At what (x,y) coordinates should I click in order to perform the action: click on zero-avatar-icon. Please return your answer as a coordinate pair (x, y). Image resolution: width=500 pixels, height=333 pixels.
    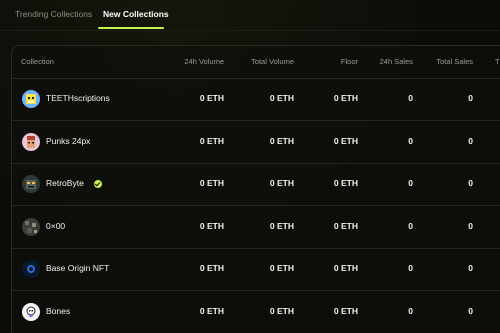
    Looking at the image, I should click on (31, 226).